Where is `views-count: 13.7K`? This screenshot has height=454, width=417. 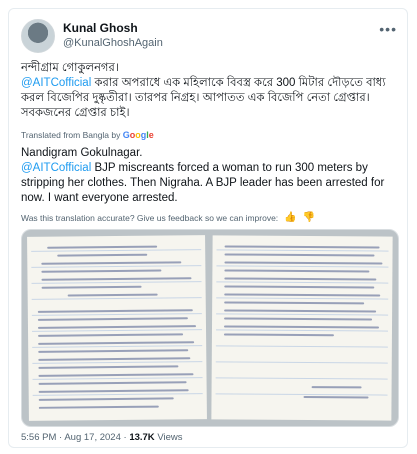
views-count: 13.7K is located at coordinates (142, 437).